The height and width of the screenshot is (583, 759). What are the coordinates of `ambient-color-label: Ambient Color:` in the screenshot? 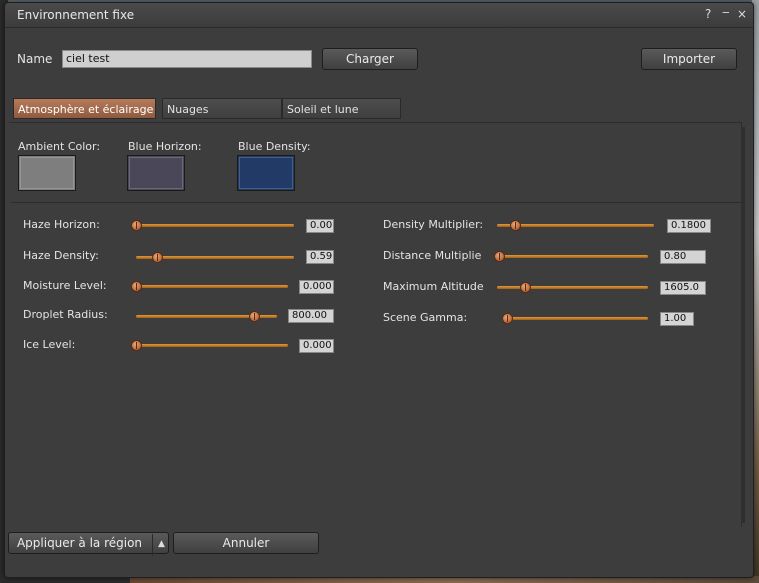 It's located at (59, 146).